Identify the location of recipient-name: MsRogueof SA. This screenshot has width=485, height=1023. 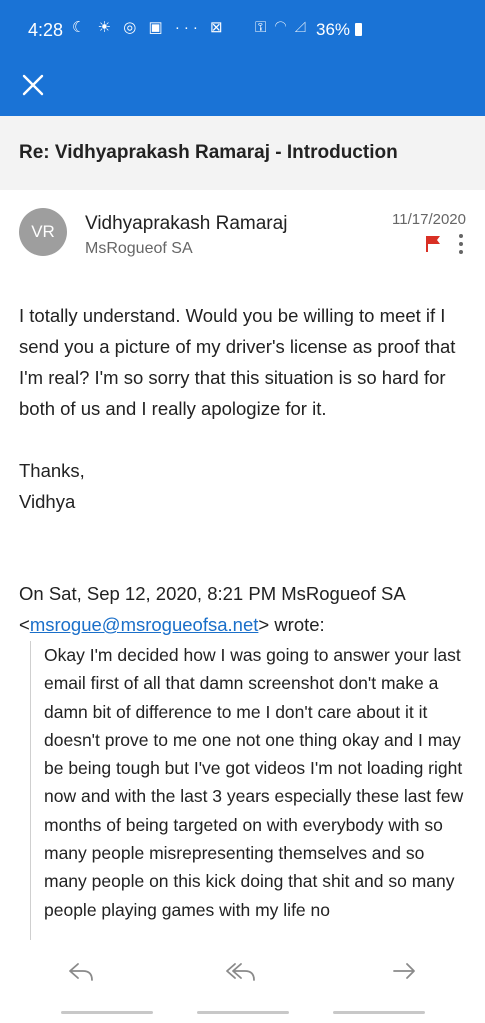
(139, 249).